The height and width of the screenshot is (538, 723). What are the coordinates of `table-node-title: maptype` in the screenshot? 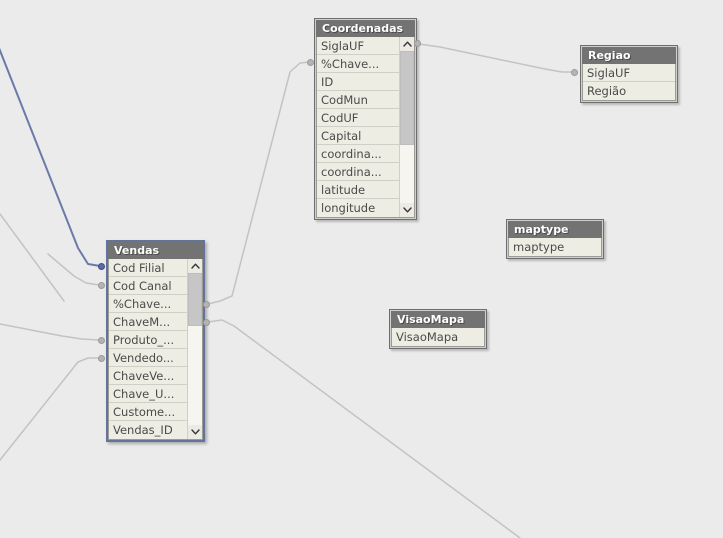 It's located at (555, 229).